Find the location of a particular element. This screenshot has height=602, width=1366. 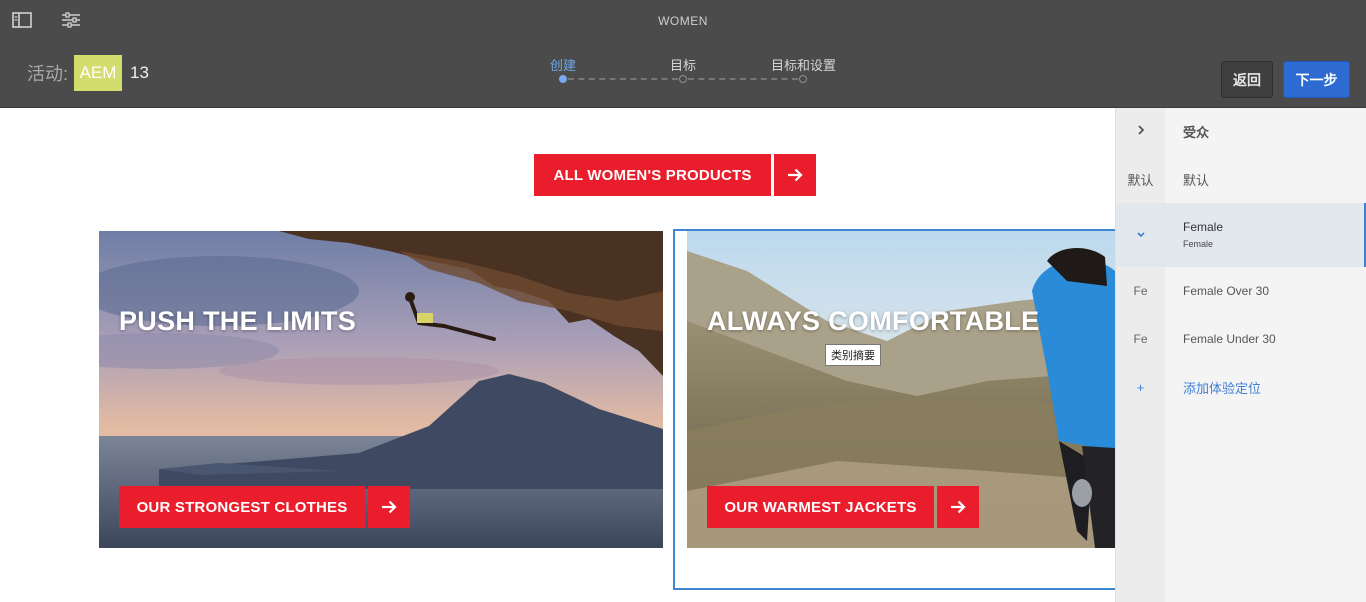

audience-gutter-under-30: Fe is located at coordinates (1140, 339).